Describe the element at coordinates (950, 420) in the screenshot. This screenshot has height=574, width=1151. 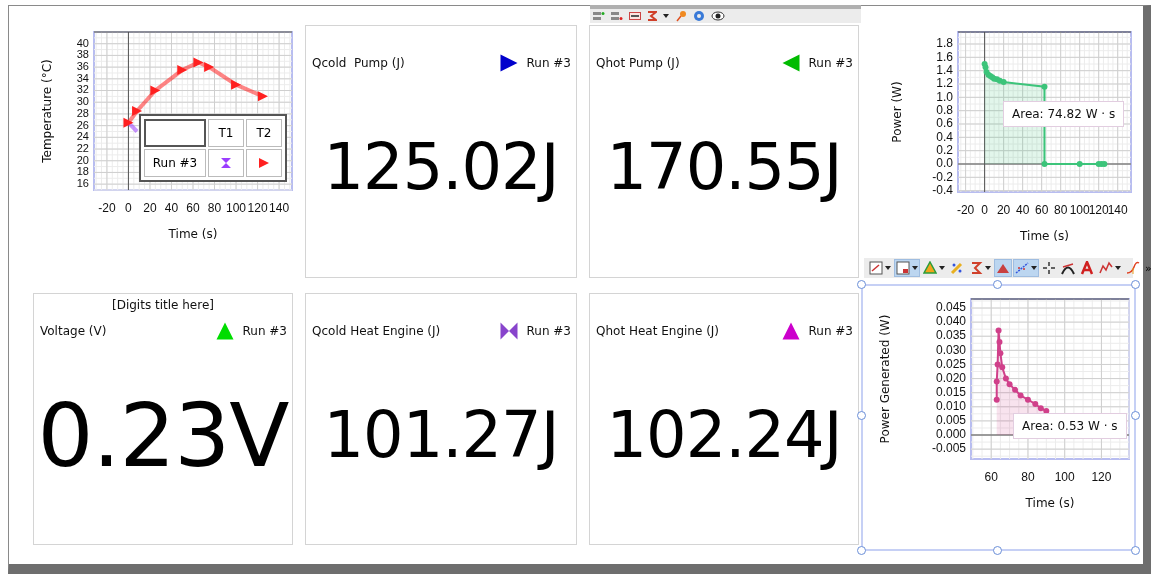
I see `y-tick-label: 0.005` at that location.